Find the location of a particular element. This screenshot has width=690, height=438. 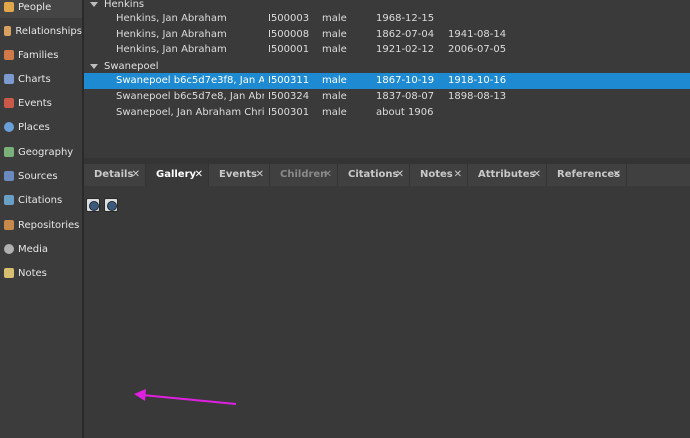

annotation-arrow is located at coordinates (185, 397).